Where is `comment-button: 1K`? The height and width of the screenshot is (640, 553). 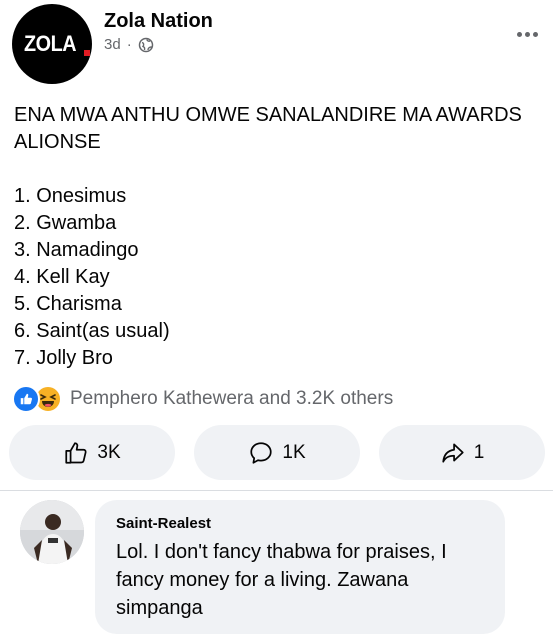
comment-button: 1K is located at coordinates (277, 452).